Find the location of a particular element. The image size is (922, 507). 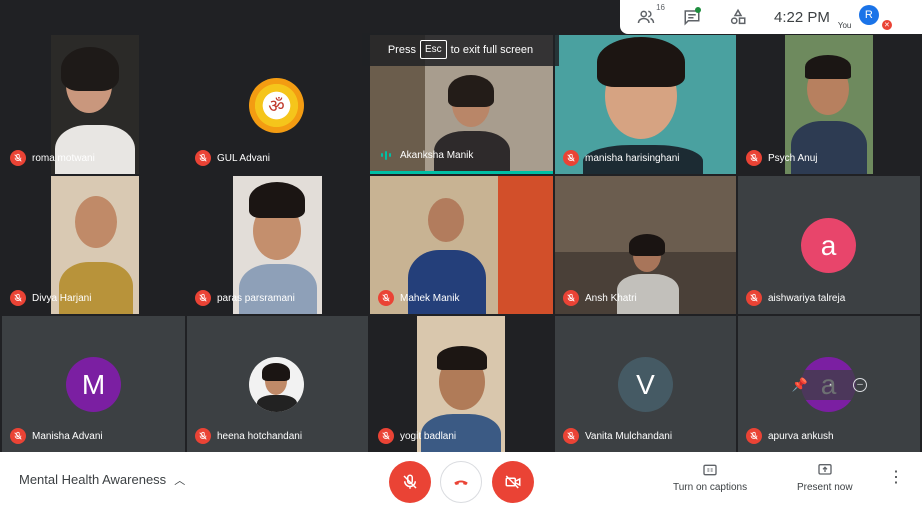

participant-name-tag: manisha harisinghani is located at coordinates (621, 158).